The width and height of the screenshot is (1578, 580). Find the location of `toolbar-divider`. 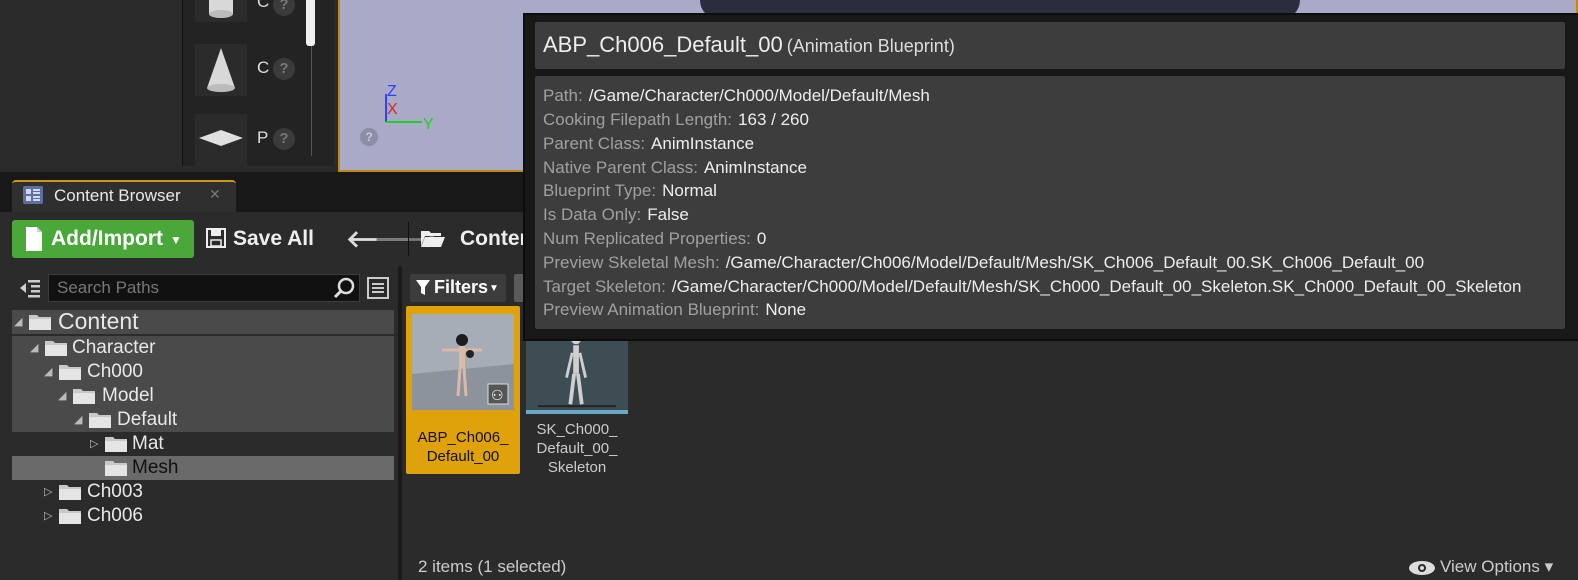

toolbar-divider is located at coordinates (408, 239).